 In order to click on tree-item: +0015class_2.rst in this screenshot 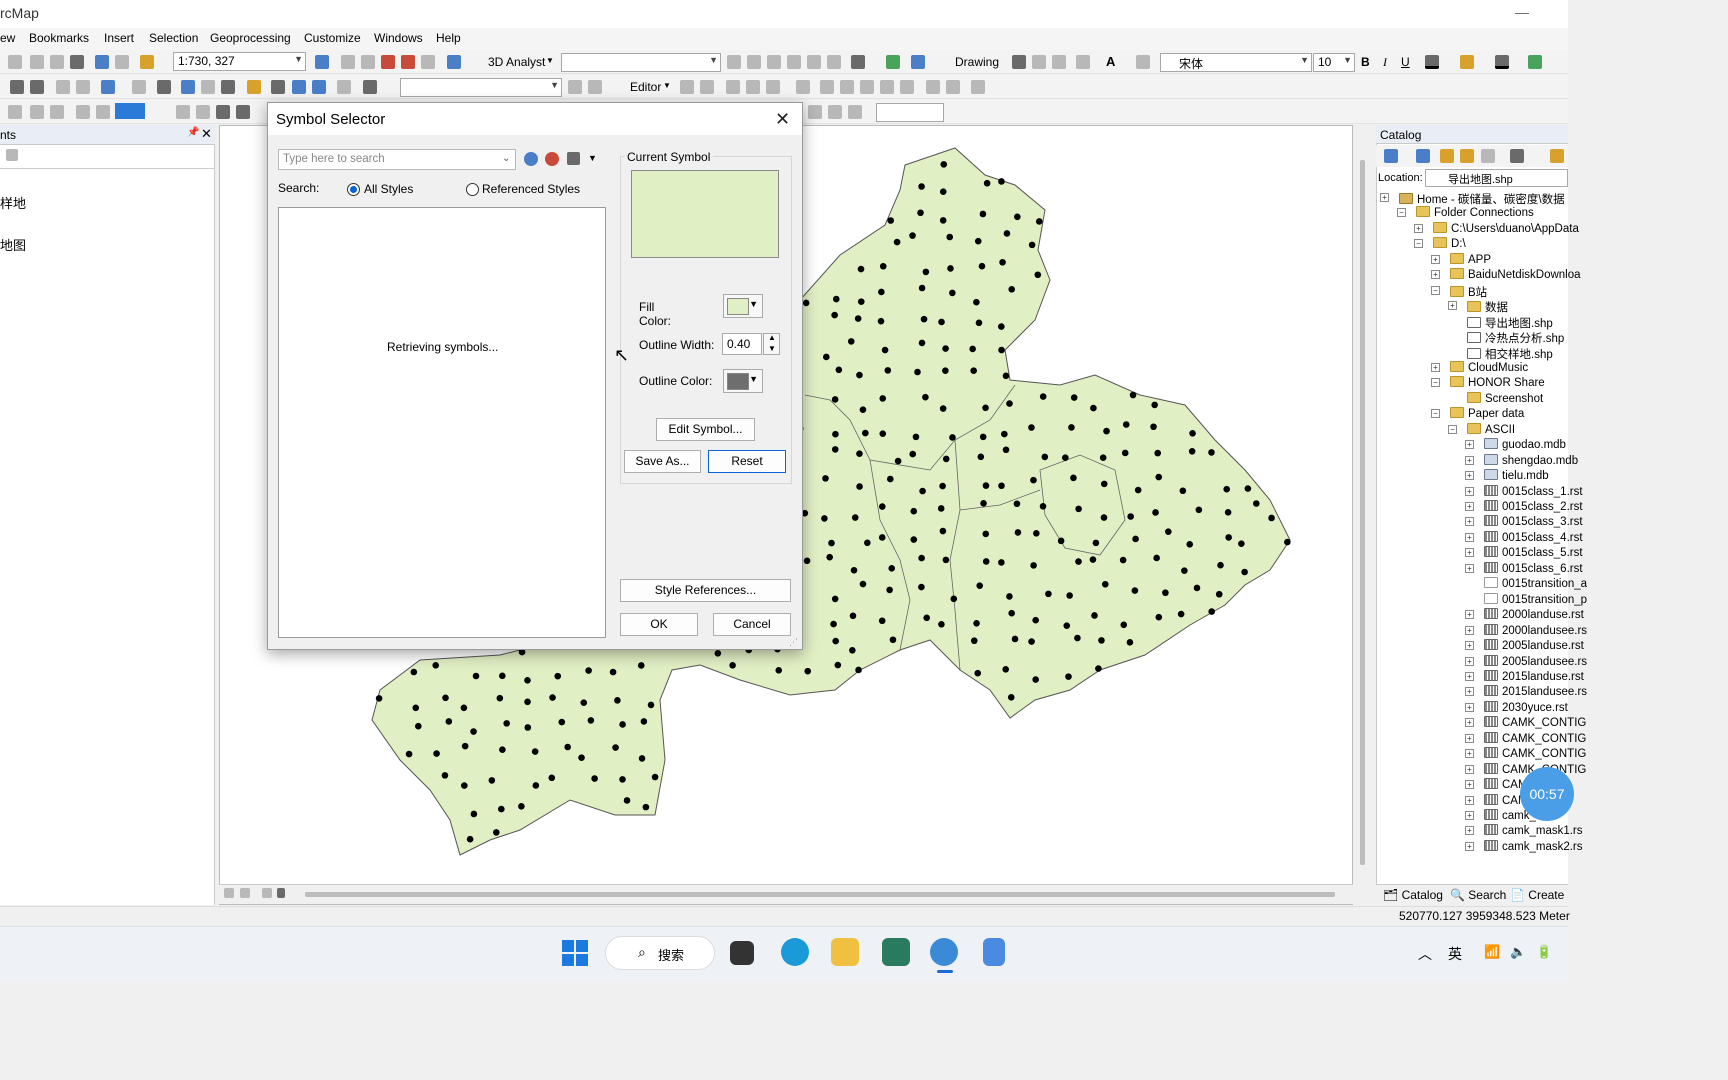, I will do `click(1524, 507)`.